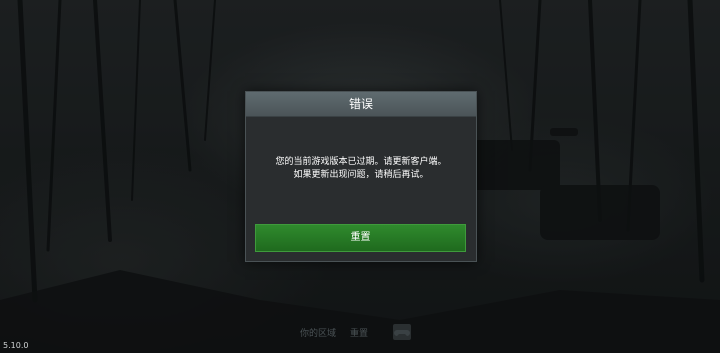 This screenshot has height=353, width=720. I want to click on reset-link: 重置, so click(359, 334).